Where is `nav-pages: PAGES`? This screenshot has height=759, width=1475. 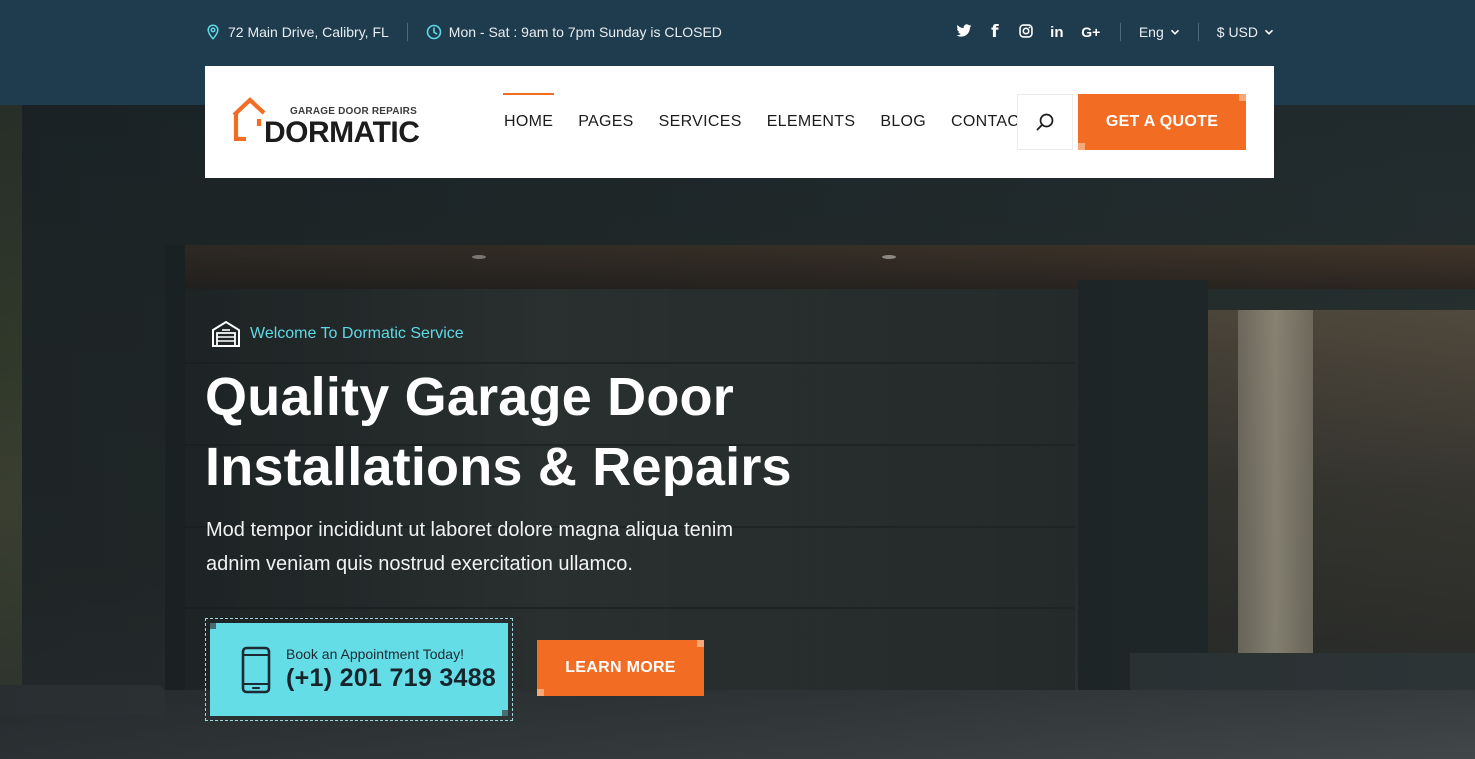
nav-pages: PAGES is located at coordinates (605, 122).